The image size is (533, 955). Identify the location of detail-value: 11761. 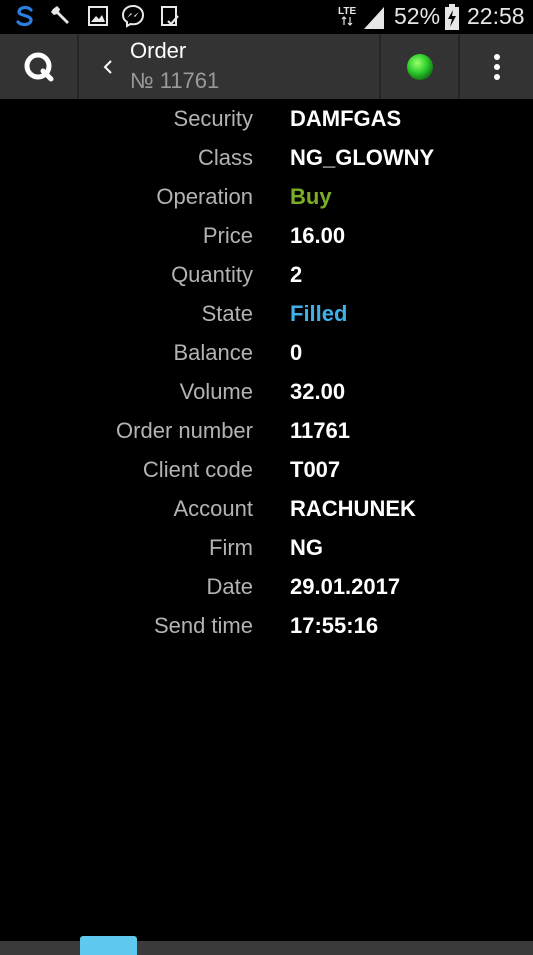
(320, 430).